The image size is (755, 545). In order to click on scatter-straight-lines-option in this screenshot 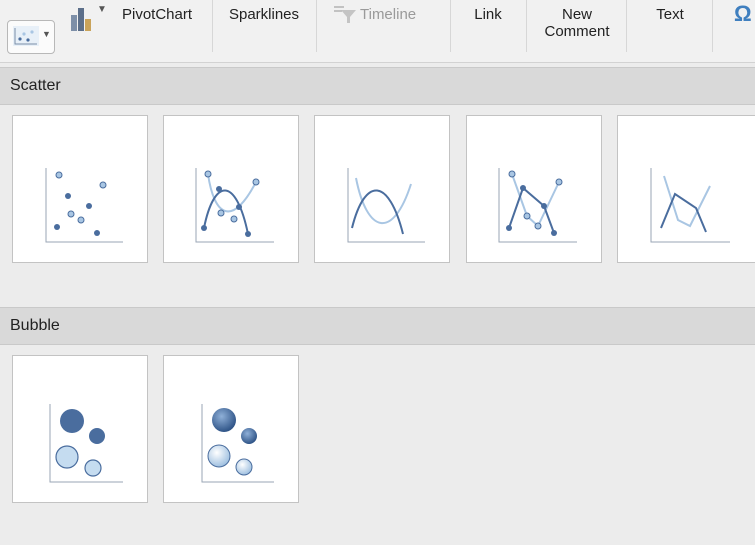, I will do `click(686, 189)`.